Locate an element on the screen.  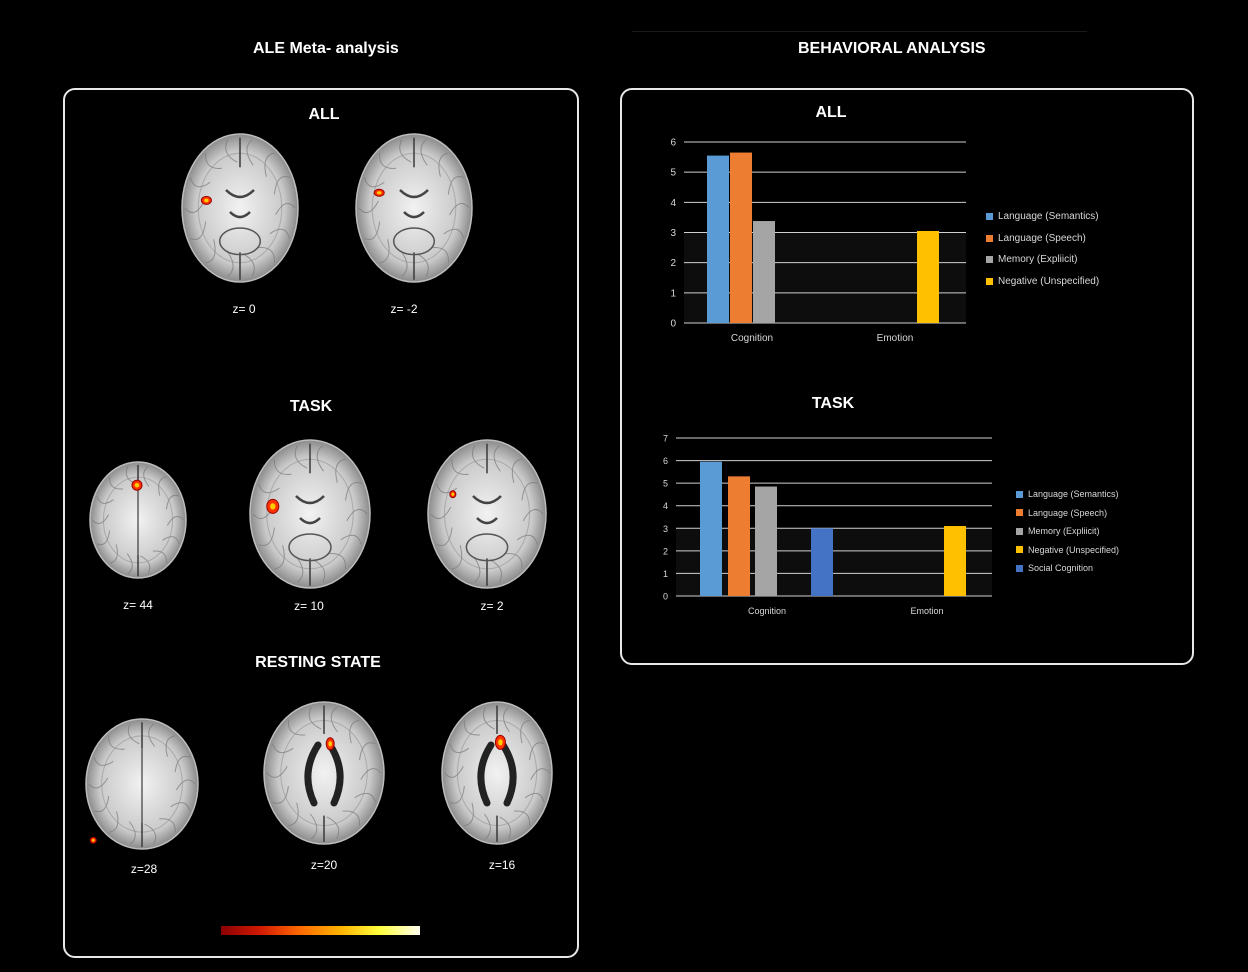
activation-colorbar is located at coordinates (320, 930).